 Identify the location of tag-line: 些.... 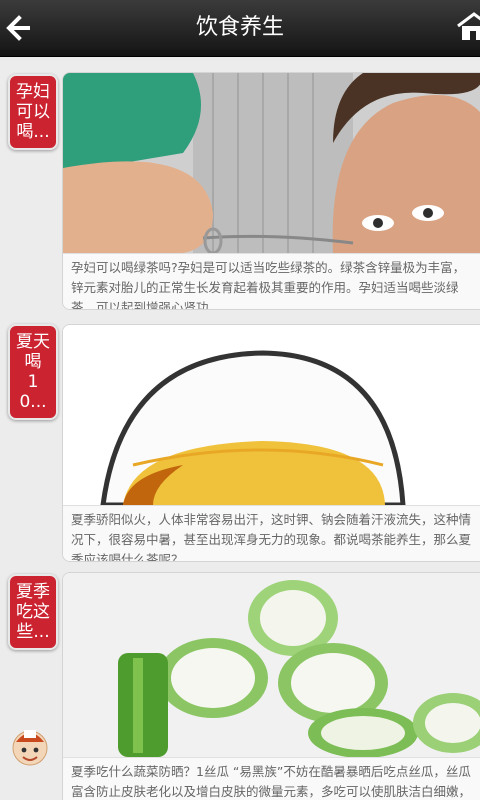
(33, 632).